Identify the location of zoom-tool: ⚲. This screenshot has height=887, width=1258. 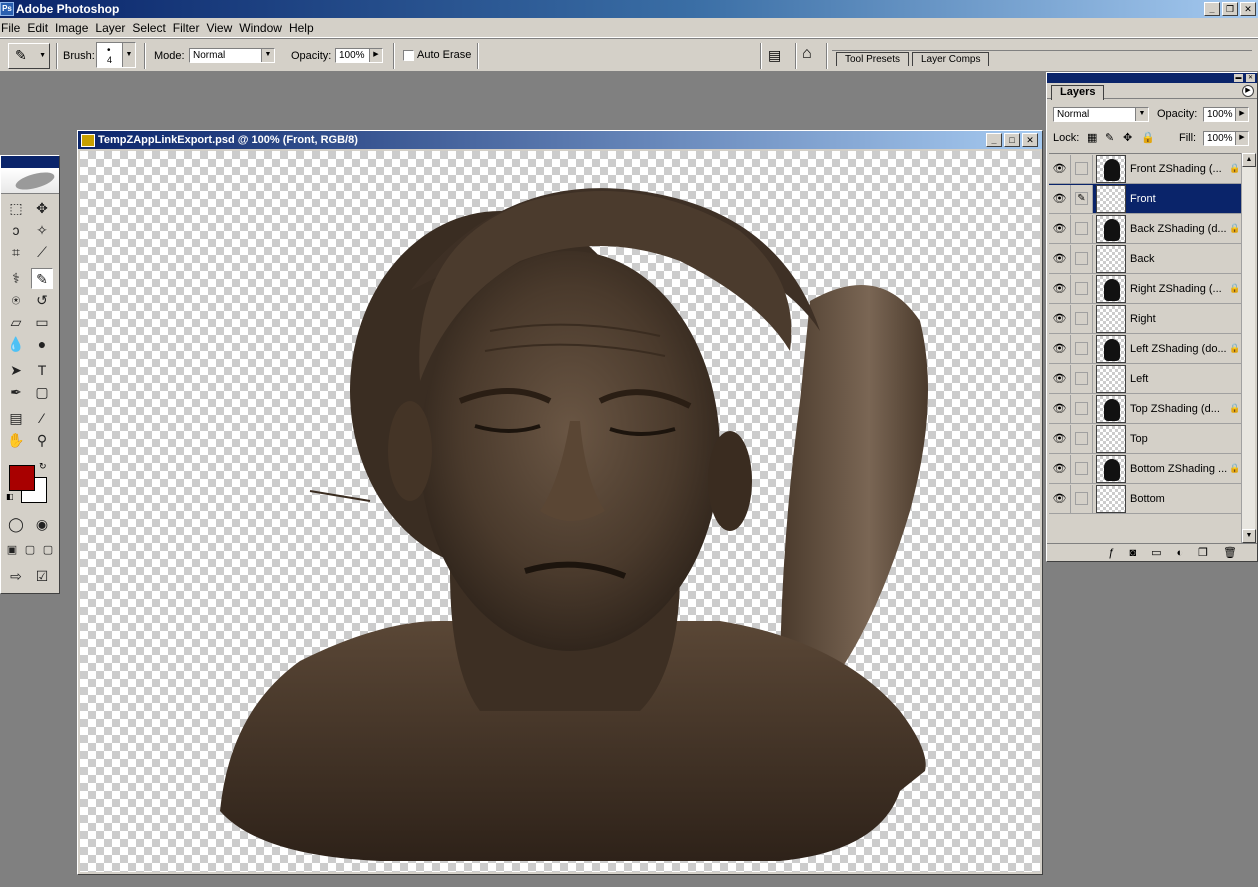
(42, 440).